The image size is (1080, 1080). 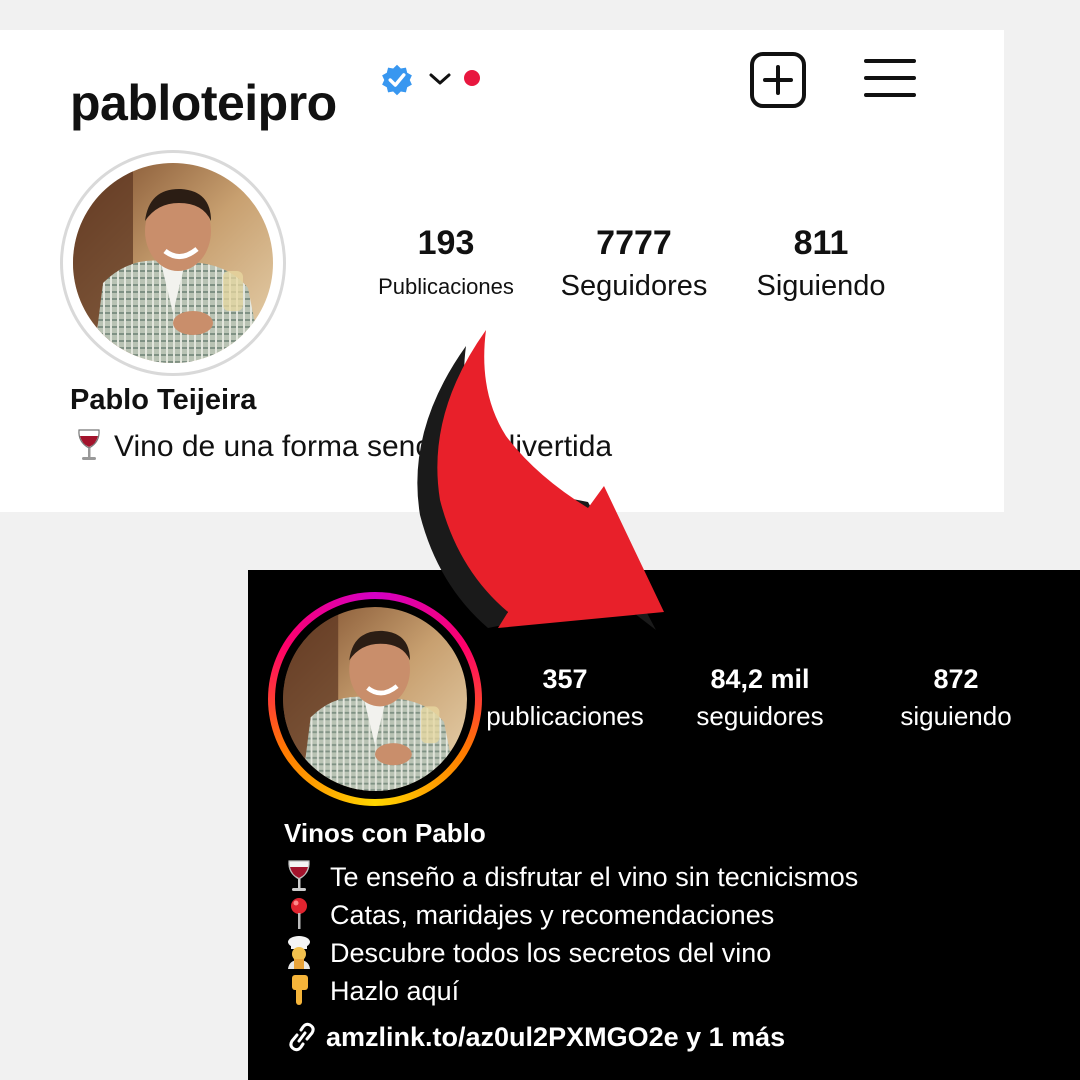 What do you see at coordinates (565, 679) in the screenshot?
I see `stat-posts-value: 357` at bounding box center [565, 679].